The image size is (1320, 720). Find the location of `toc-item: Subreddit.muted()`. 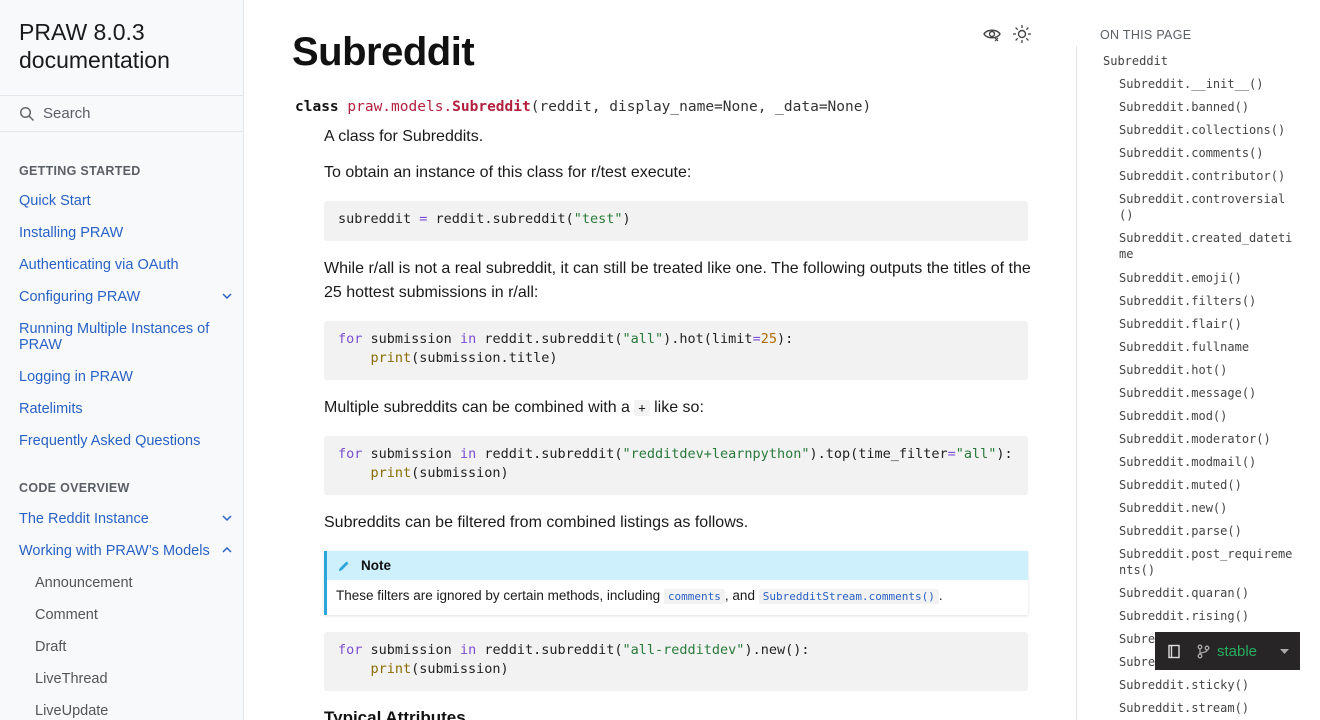

toc-item: Subreddit.muted() is located at coordinates (1210, 485).